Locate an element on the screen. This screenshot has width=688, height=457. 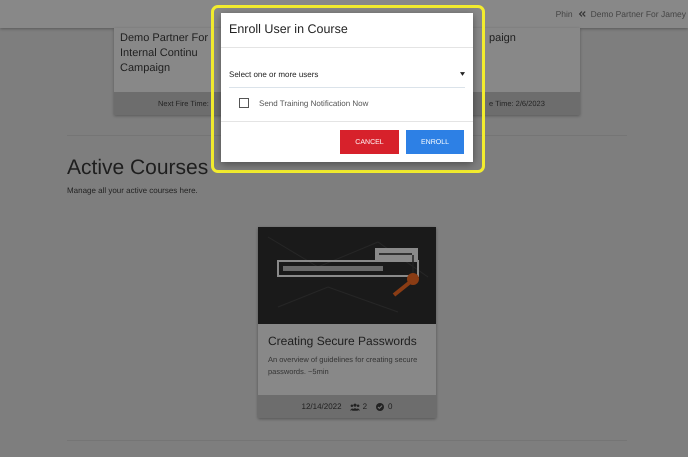
check-circle-icon is located at coordinates (380, 406).